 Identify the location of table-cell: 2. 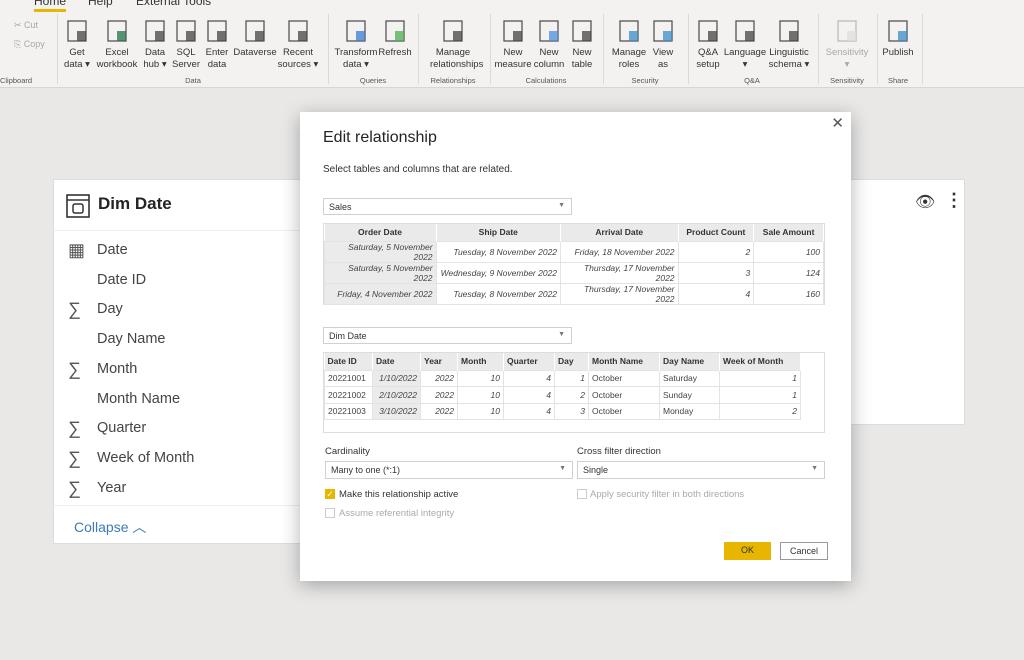
(760, 411).